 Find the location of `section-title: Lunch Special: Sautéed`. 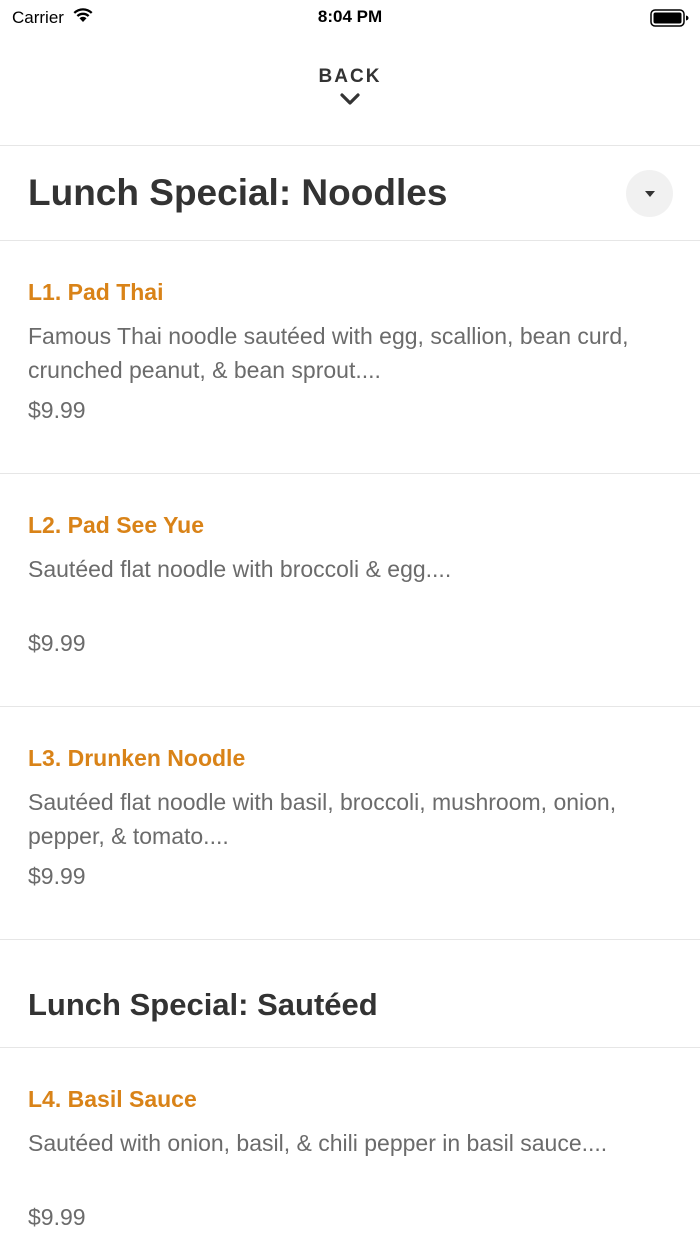

section-title: Lunch Special: Sautéed is located at coordinates (203, 1004).